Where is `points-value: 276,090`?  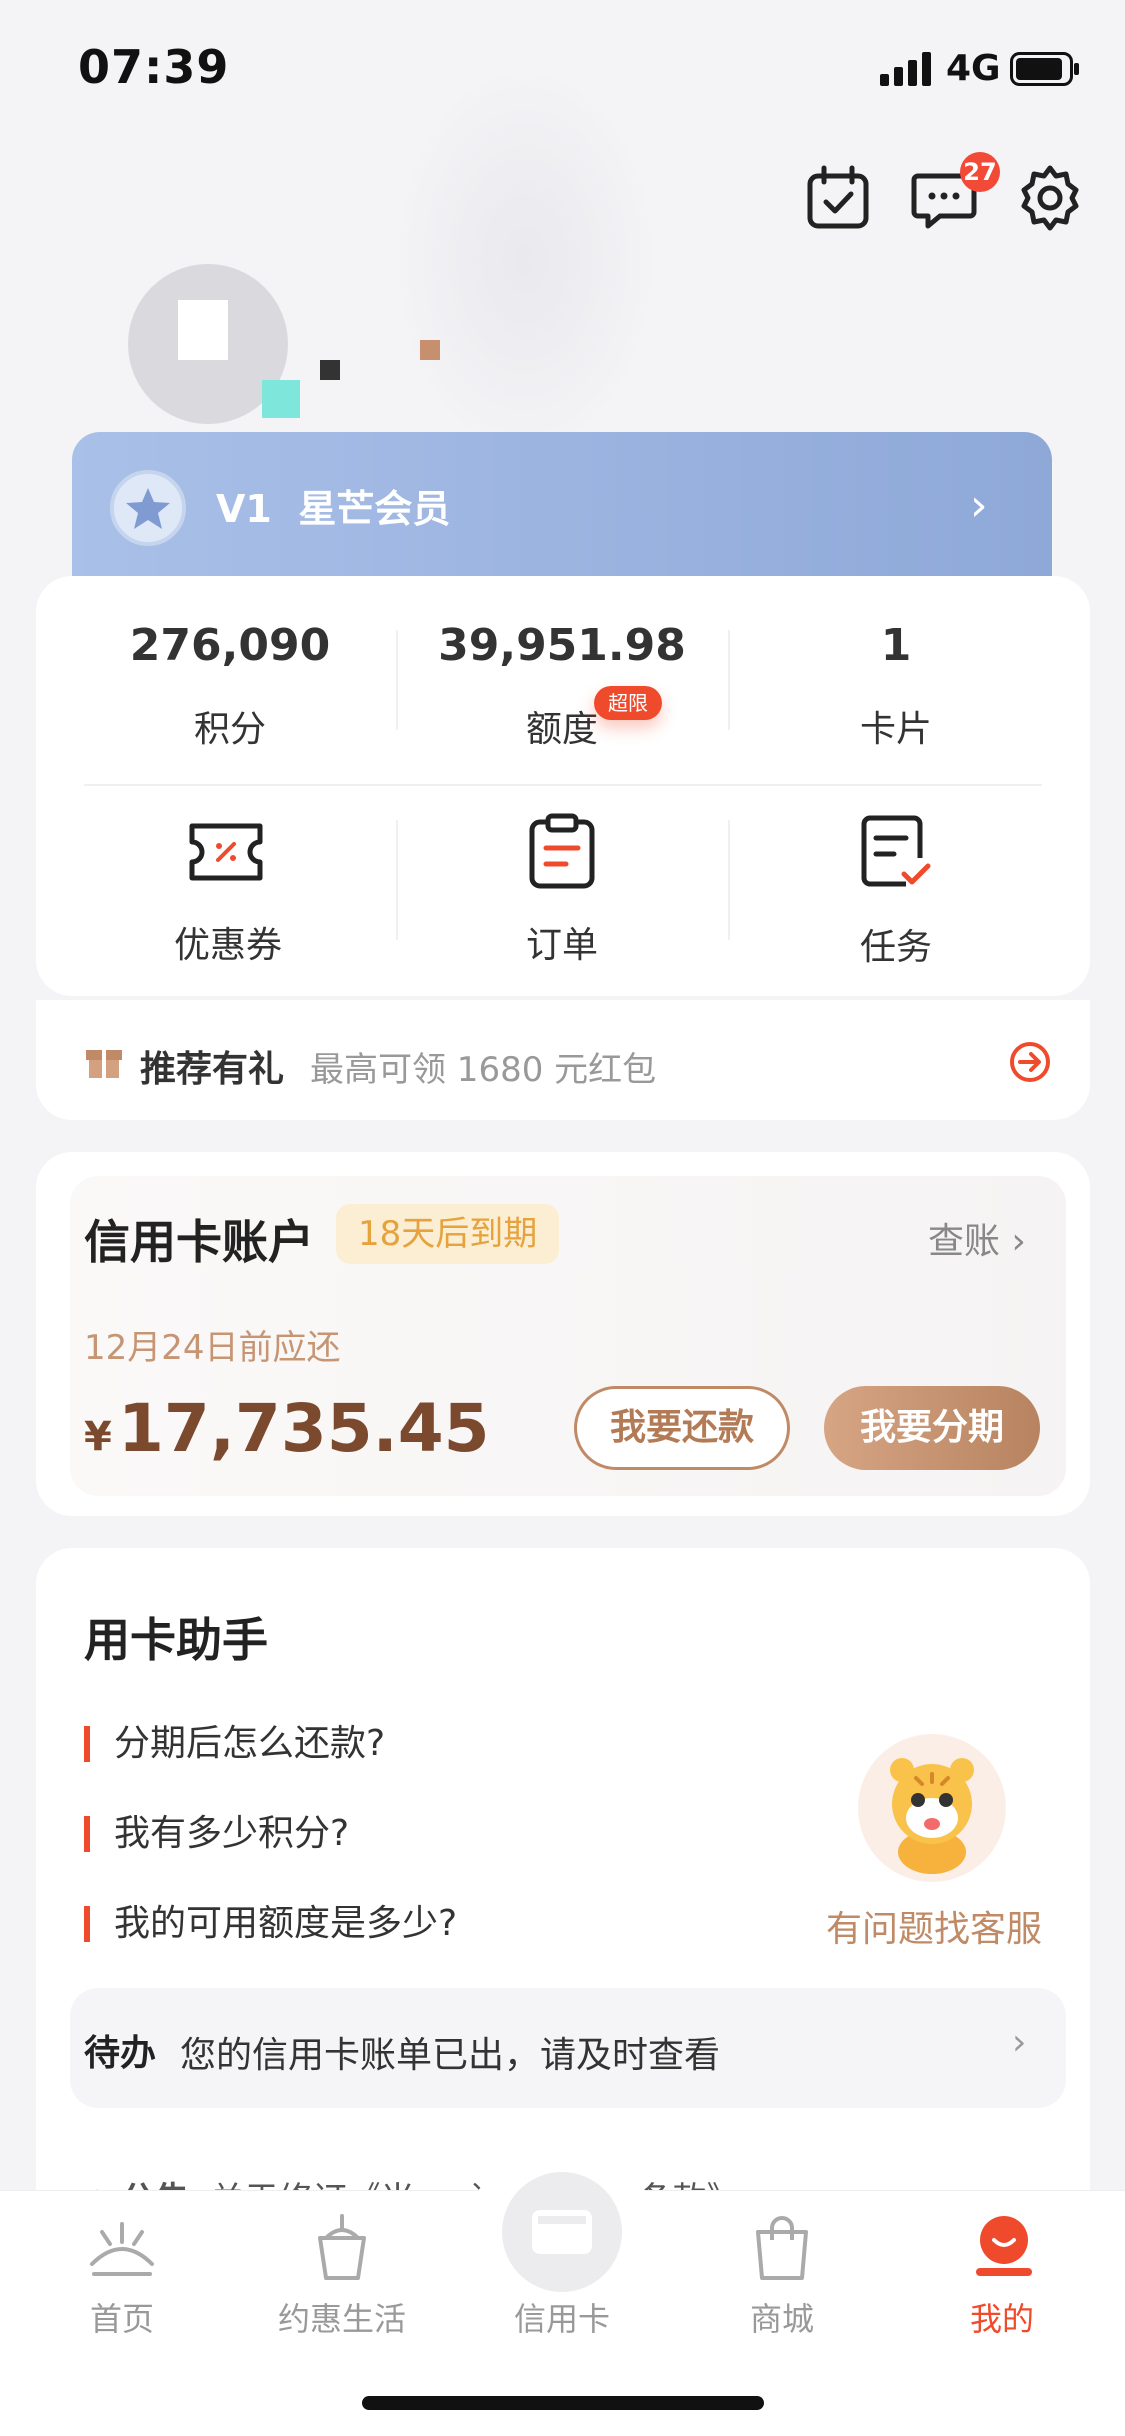 points-value: 276,090 is located at coordinates (230, 645).